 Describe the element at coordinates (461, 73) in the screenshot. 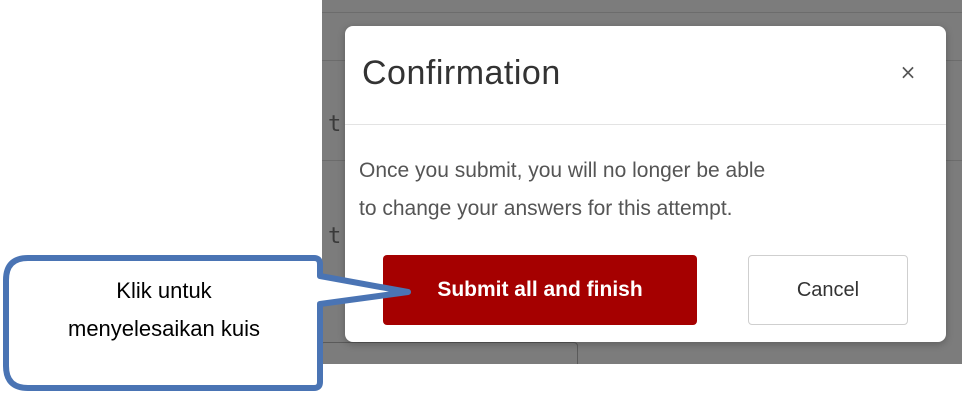

I see `dialog-title: Confirmation` at that location.